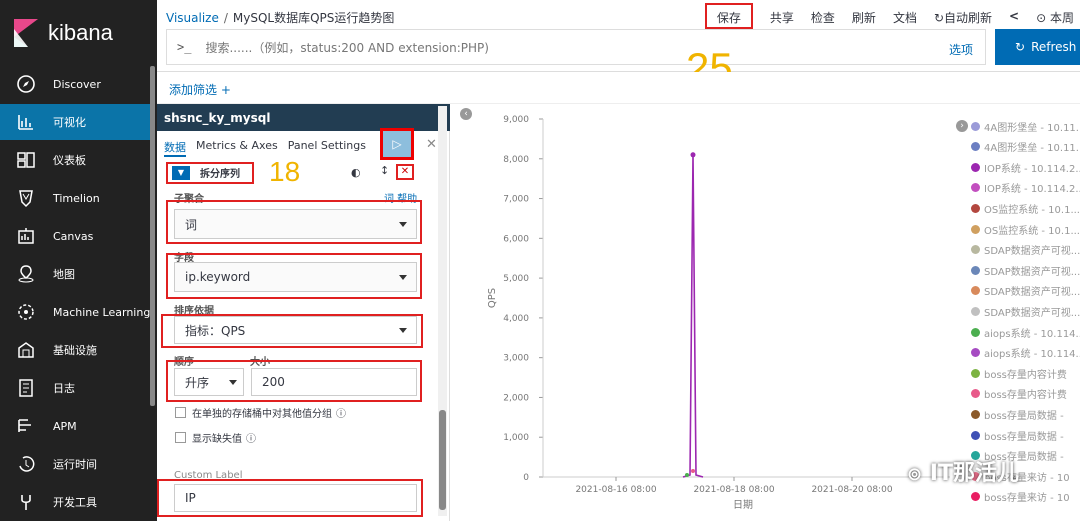 The width and height of the screenshot is (1080, 521). Describe the element at coordinates (403, 277) in the screenshot. I see `chevron-down-icon` at that location.